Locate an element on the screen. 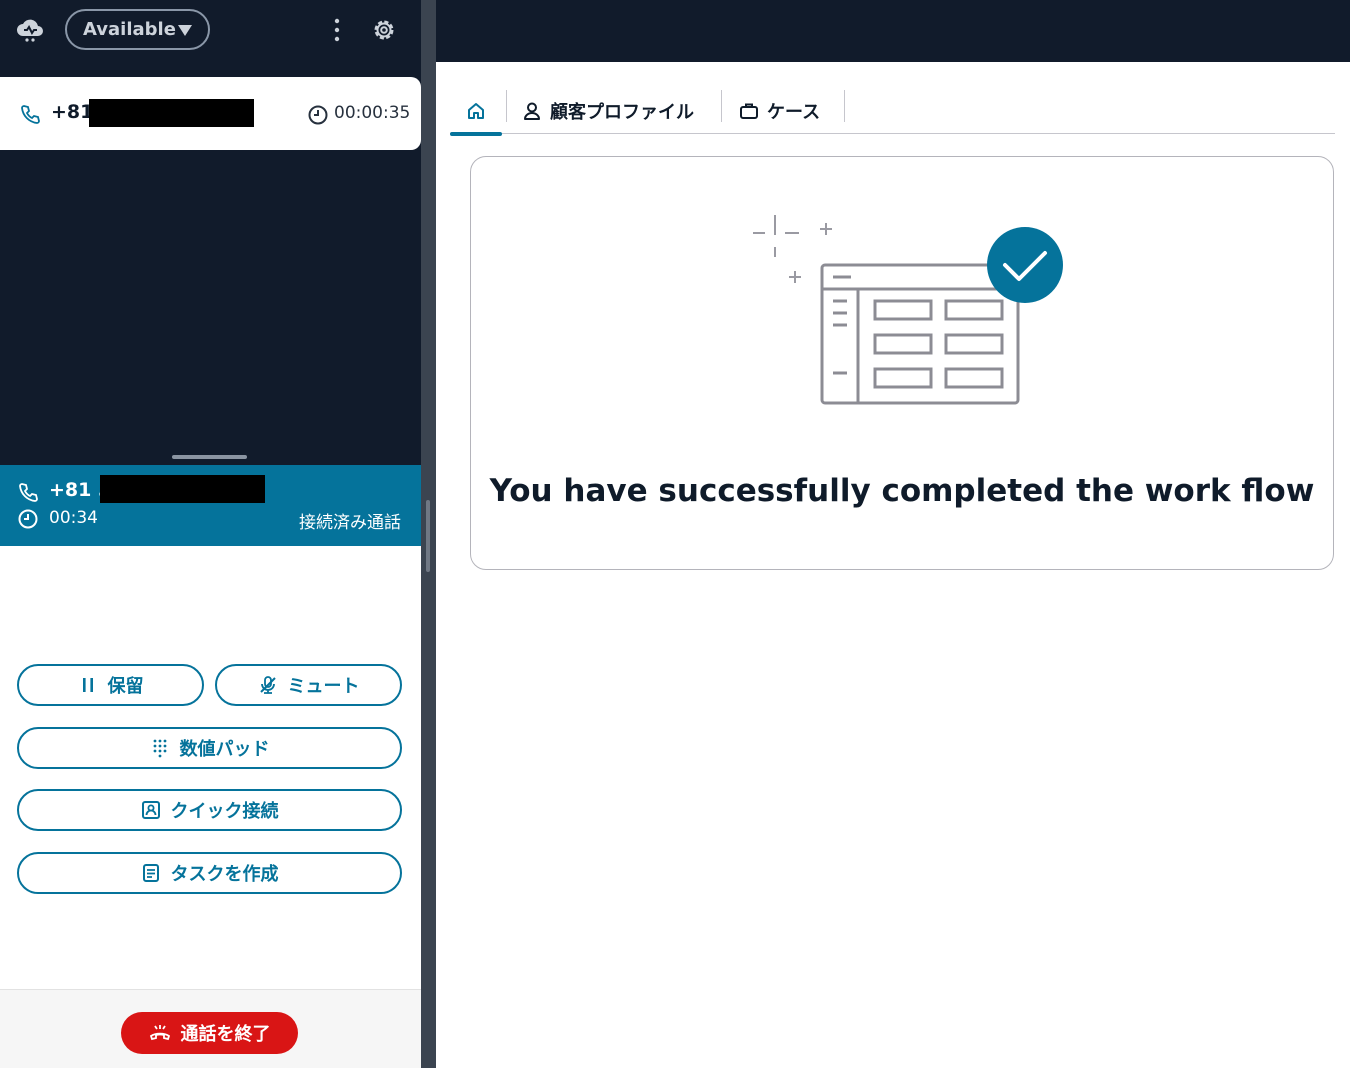 This screenshot has height=1068, width=1350. agent-status-dropdown: Available is located at coordinates (137, 29).